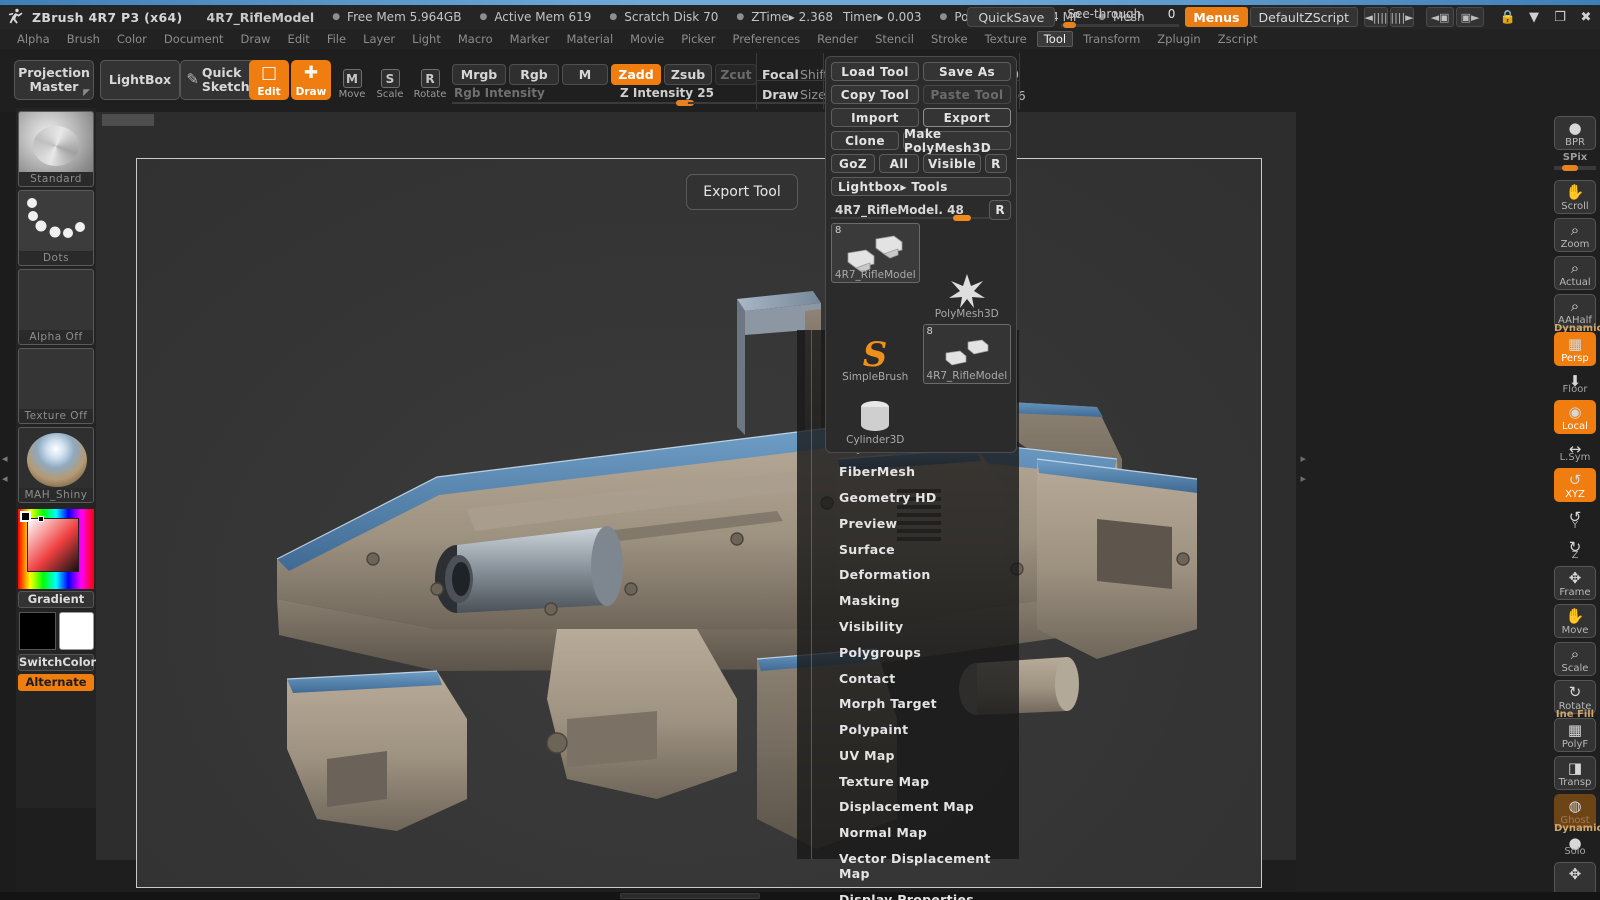 The width and height of the screenshot is (1600, 900). What do you see at coordinates (949, 39) in the screenshot?
I see `menu-item-stroke: Stroke` at bounding box center [949, 39].